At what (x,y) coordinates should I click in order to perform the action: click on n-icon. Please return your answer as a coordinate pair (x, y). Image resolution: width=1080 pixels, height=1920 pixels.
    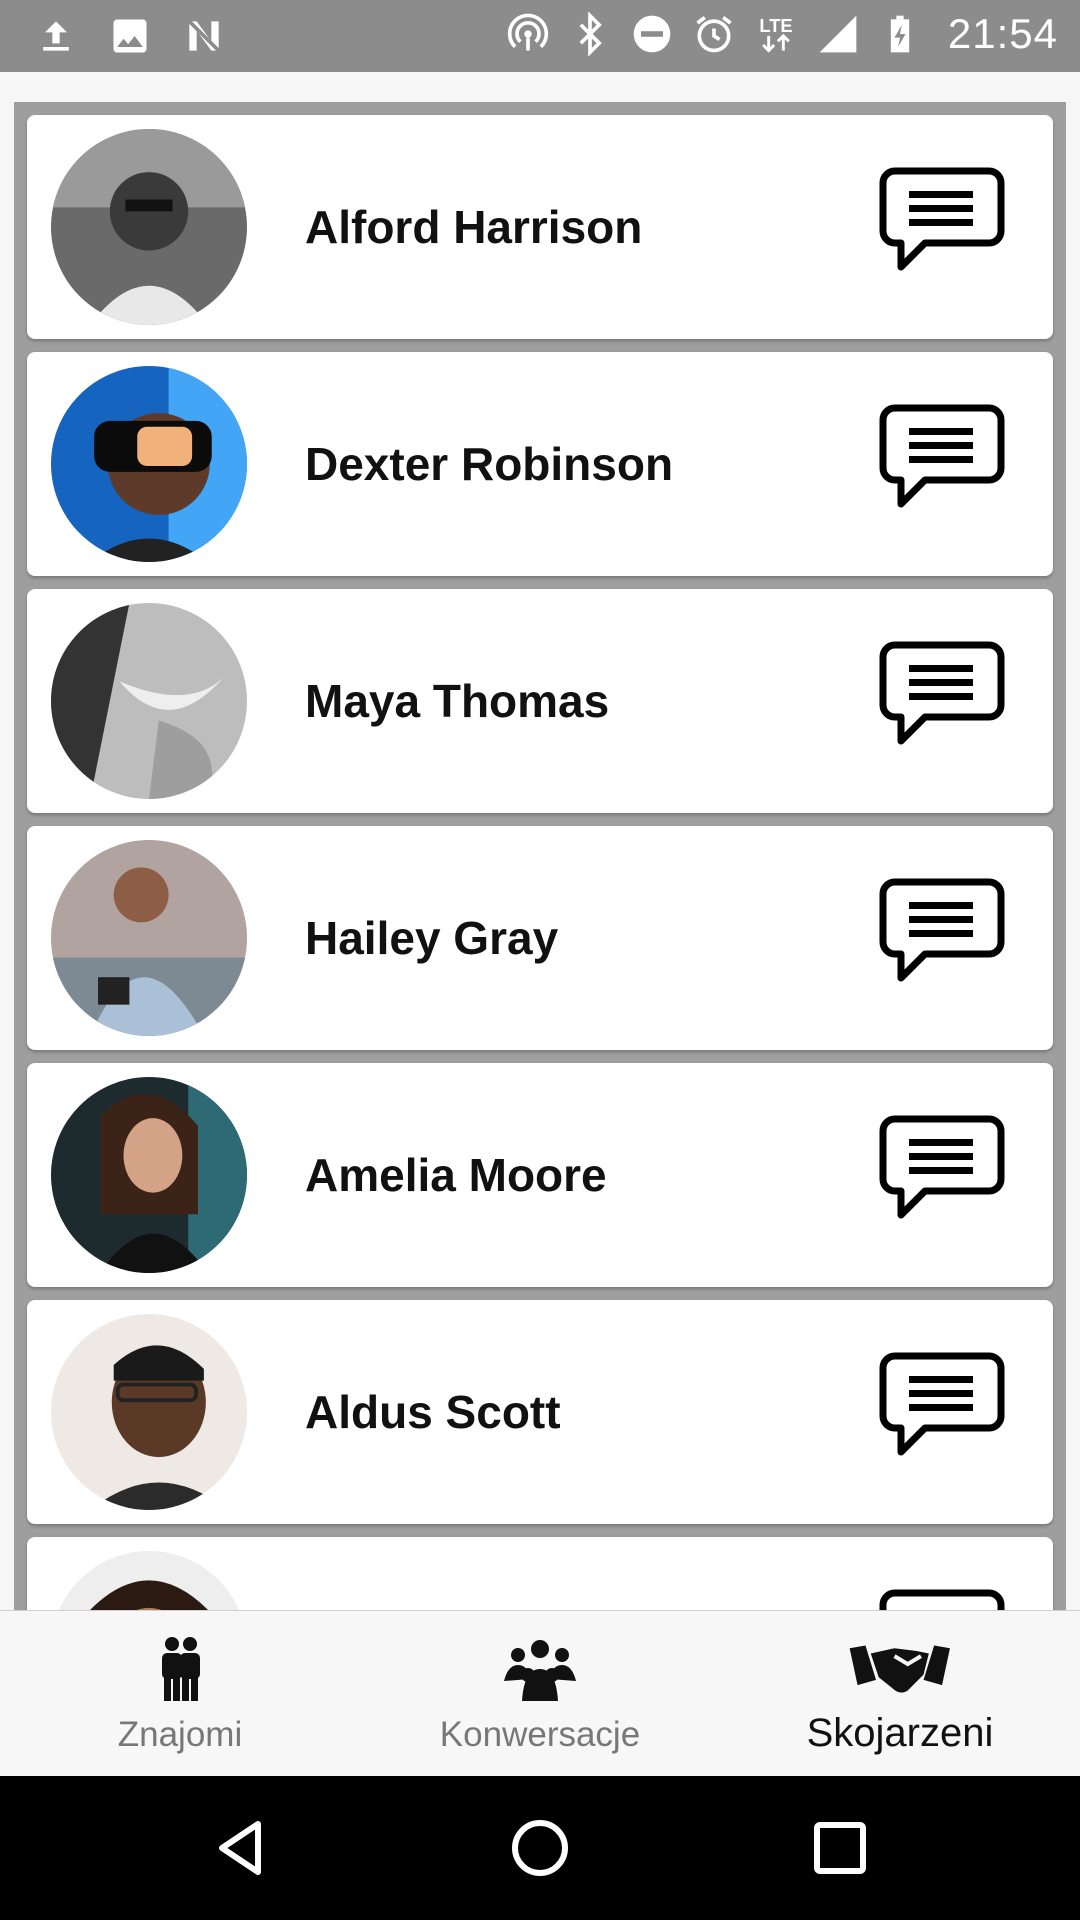
    Looking at the image, I should click on (204, 36).